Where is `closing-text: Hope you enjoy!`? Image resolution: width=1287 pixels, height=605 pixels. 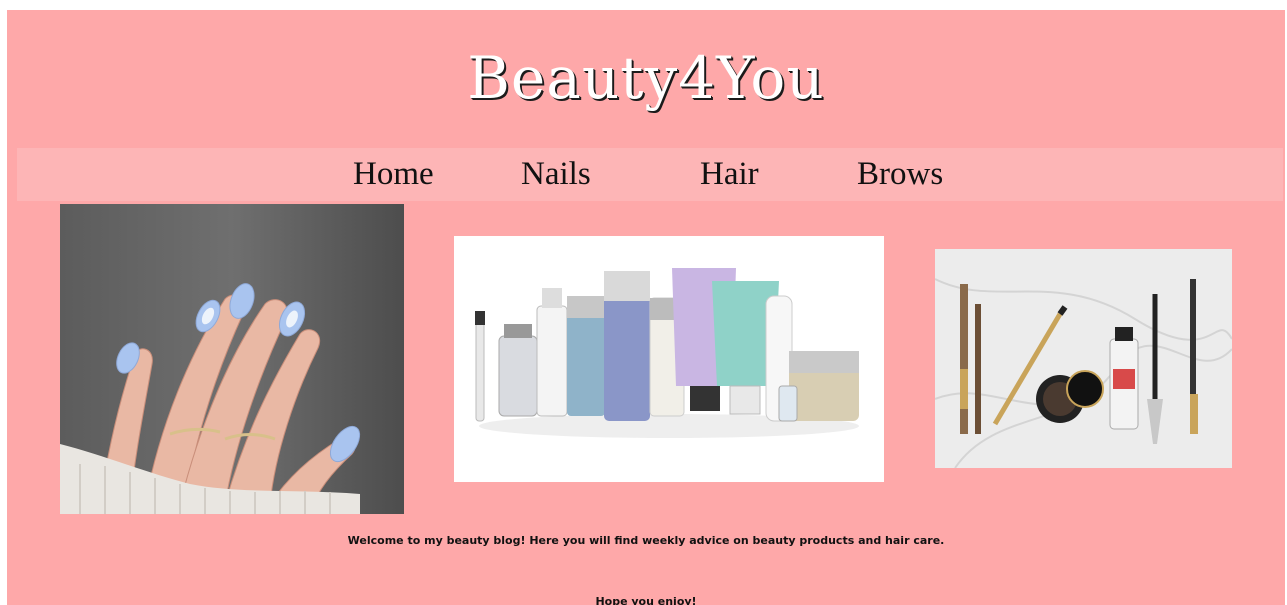
closing-text: Hope you enjoy! is located at coordinates (646, 600).